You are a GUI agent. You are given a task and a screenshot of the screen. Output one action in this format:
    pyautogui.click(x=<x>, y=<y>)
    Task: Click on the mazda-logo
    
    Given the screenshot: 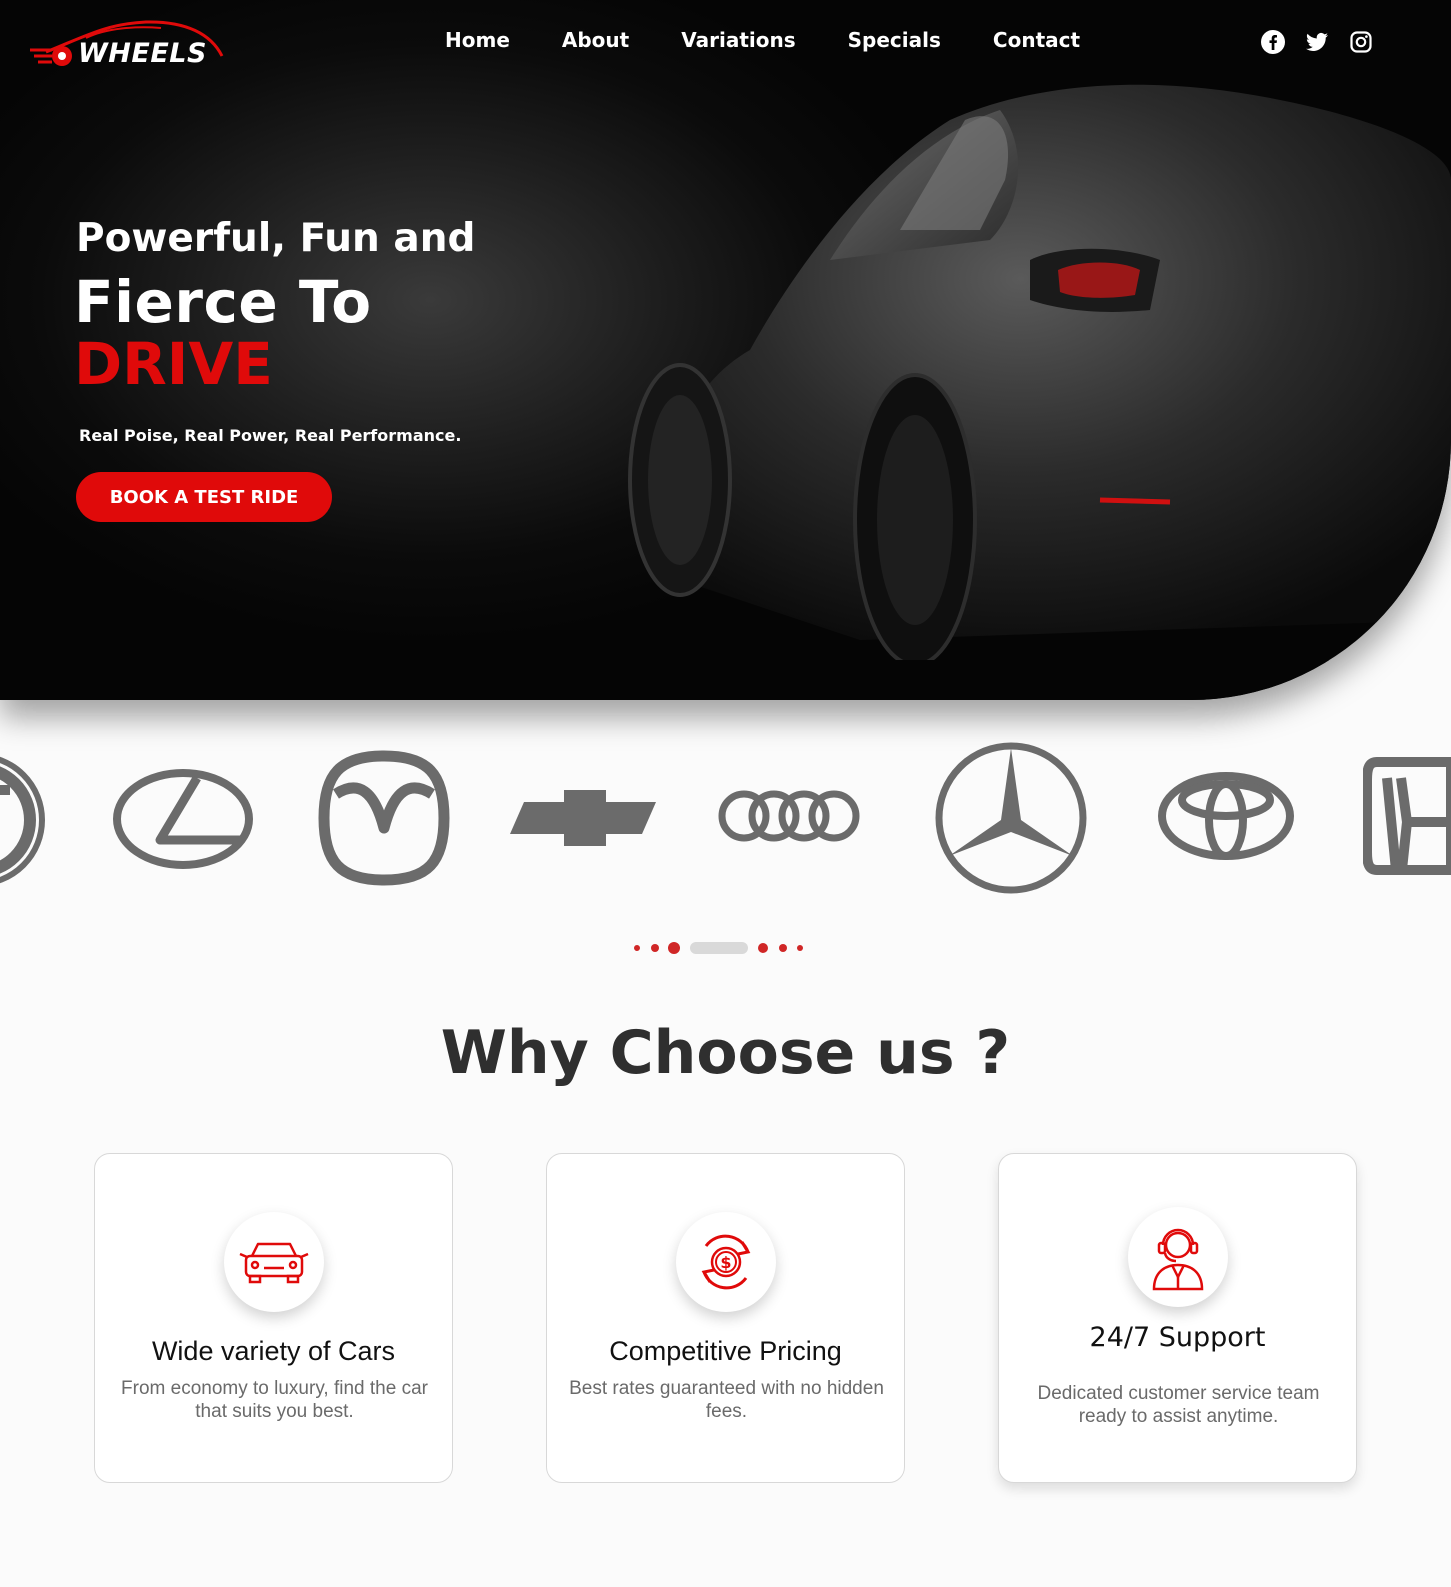 What is the action you would take?
    pyautogui.click(x=384, y=818)
    